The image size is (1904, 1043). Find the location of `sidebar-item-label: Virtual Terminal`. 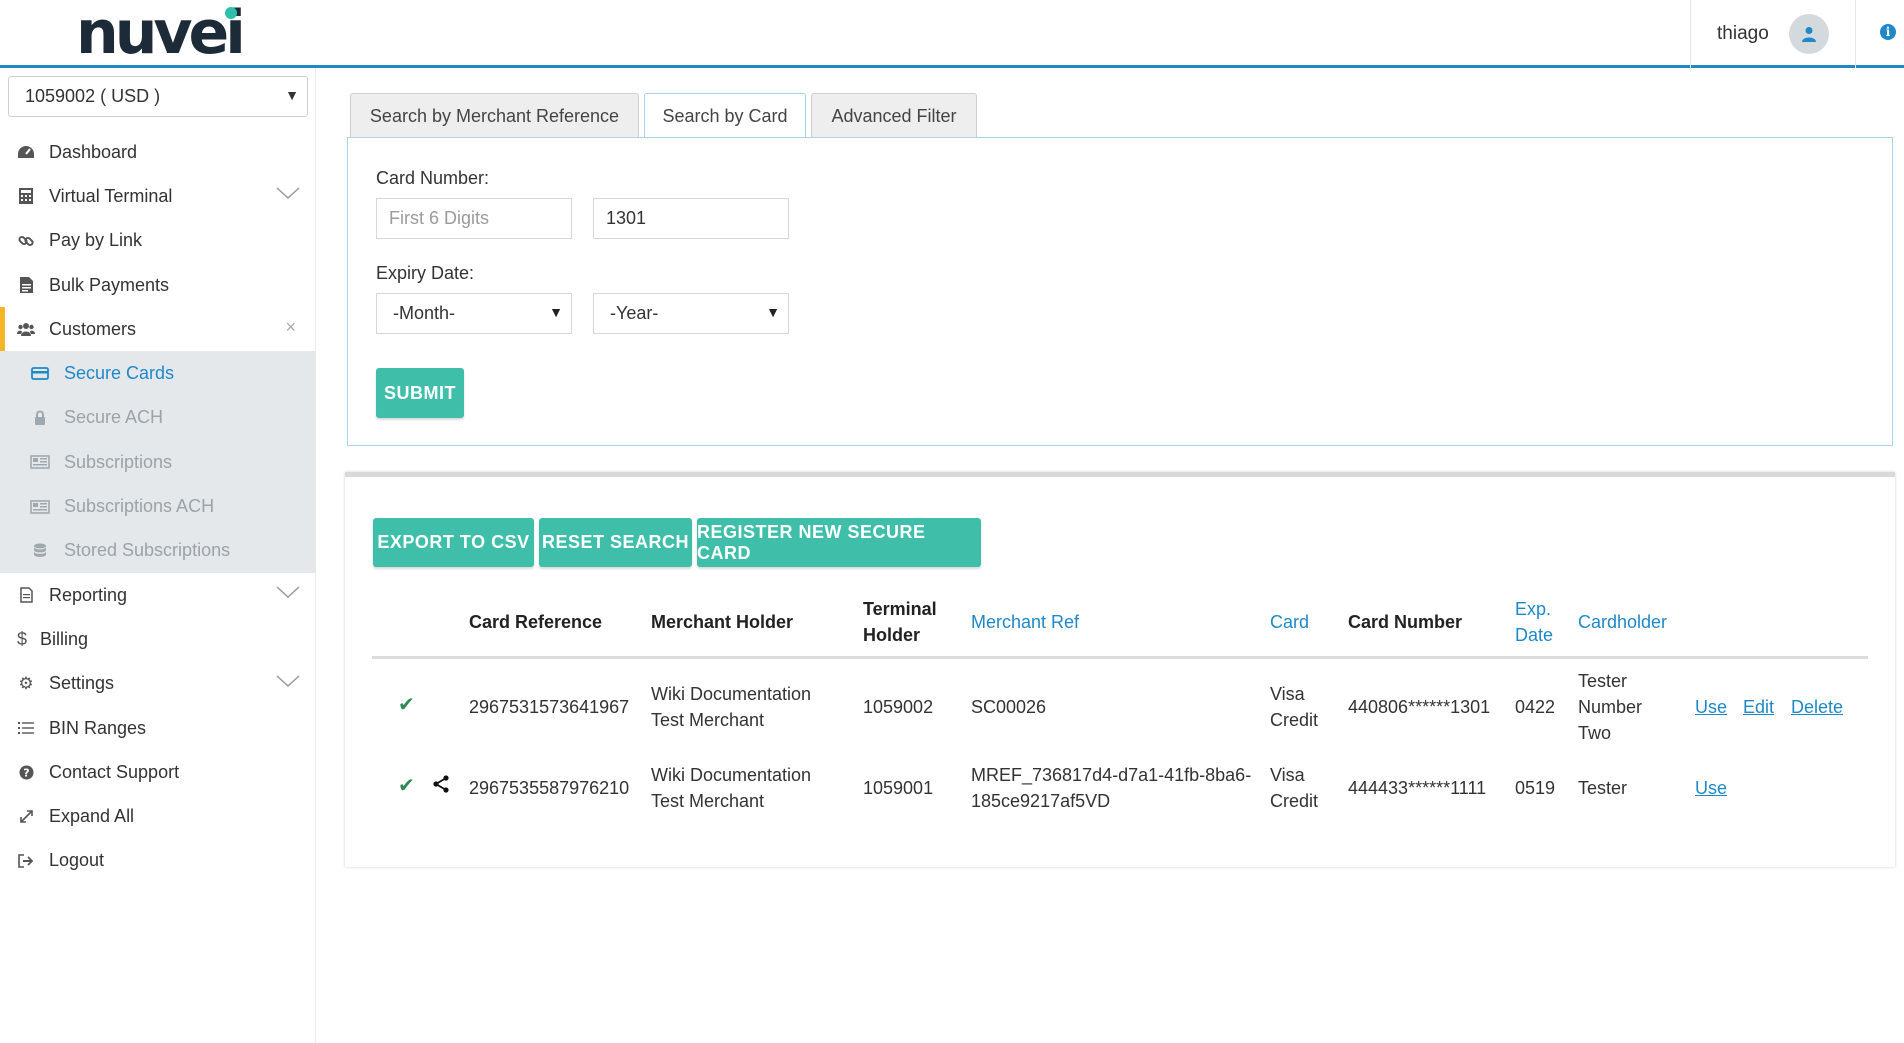

sidebar-item-label: Virtual Terminal is located at coordinates (111, 195).